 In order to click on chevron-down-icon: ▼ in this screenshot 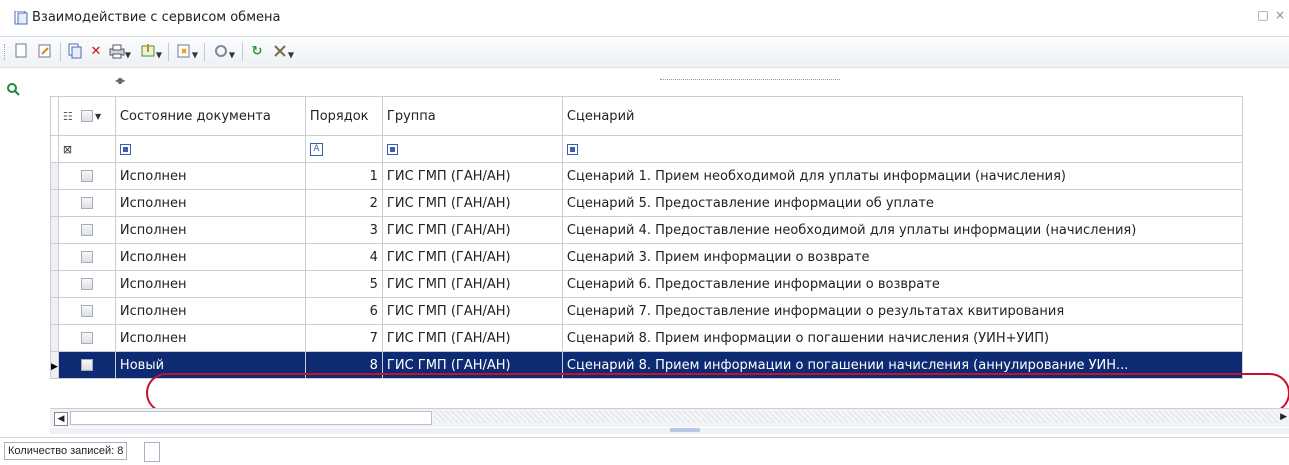, I will do `click(98, 116)`.